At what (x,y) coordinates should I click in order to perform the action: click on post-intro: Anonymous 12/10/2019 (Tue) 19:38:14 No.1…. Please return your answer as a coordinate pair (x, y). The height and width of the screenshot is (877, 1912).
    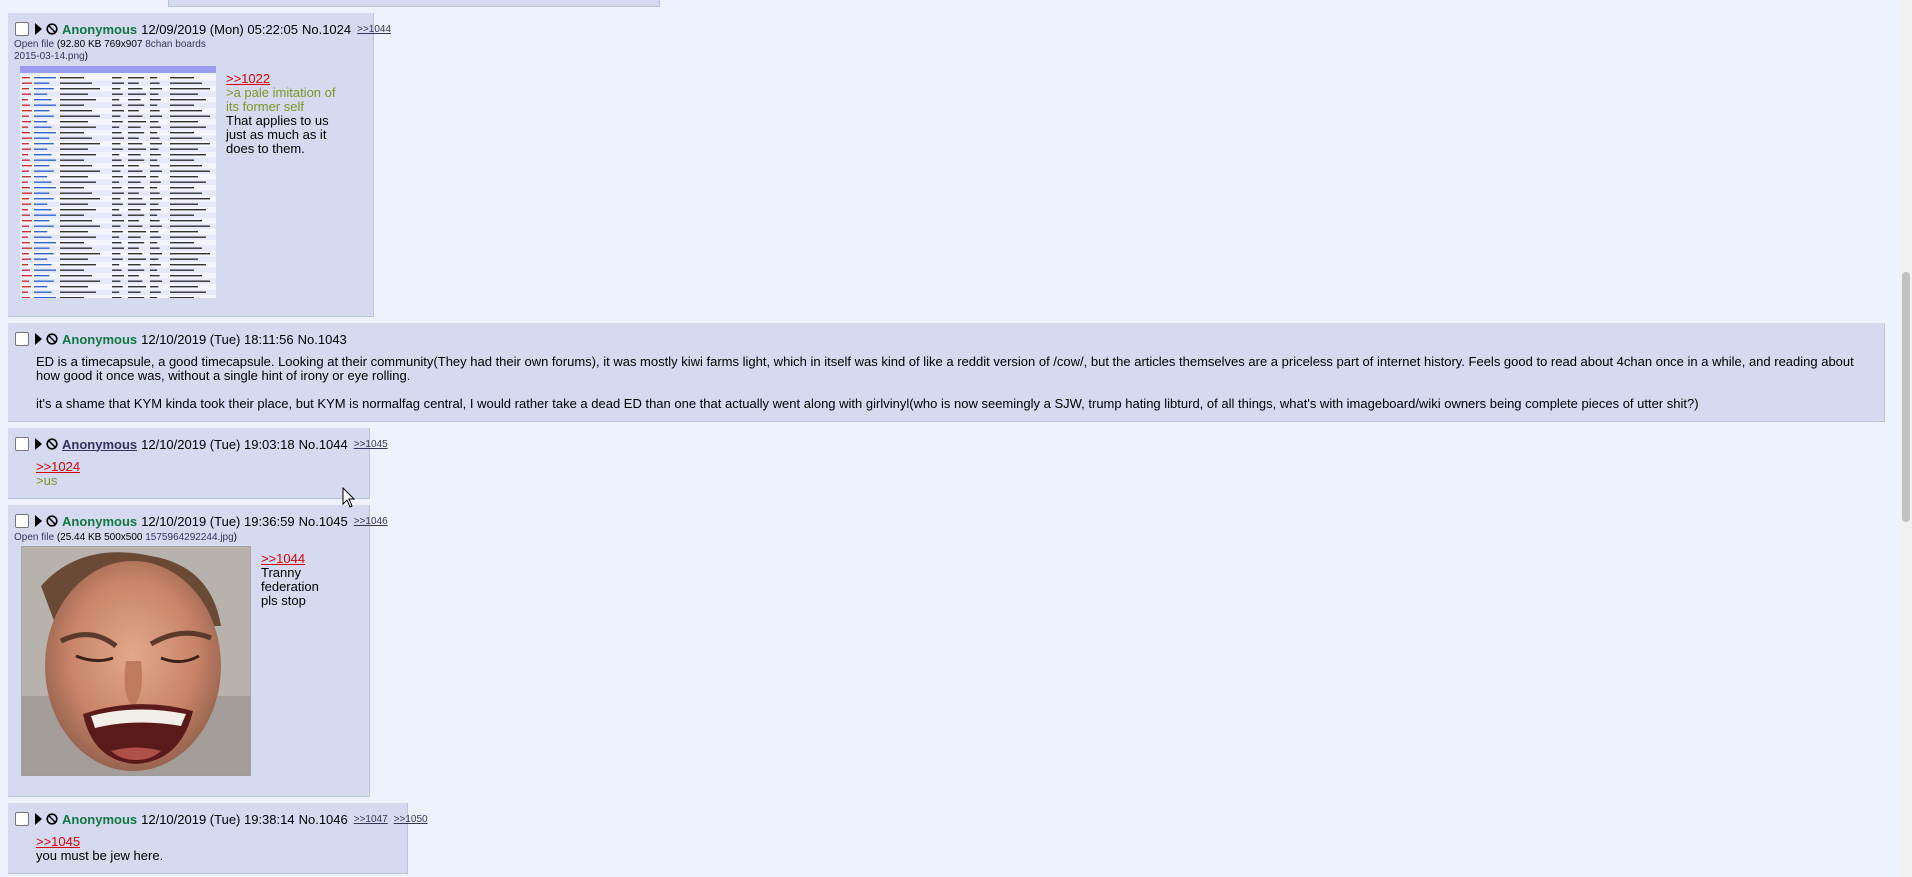
    Looking at the image, I should click on (221, 819).